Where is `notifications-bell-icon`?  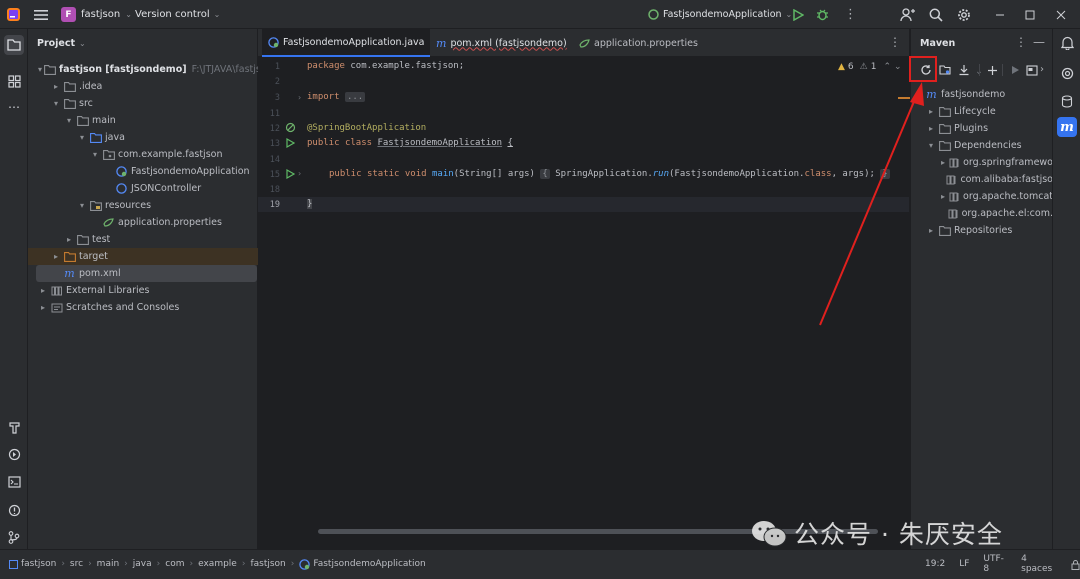
notifications-bell-icon is located at coordinates (1067, 43).